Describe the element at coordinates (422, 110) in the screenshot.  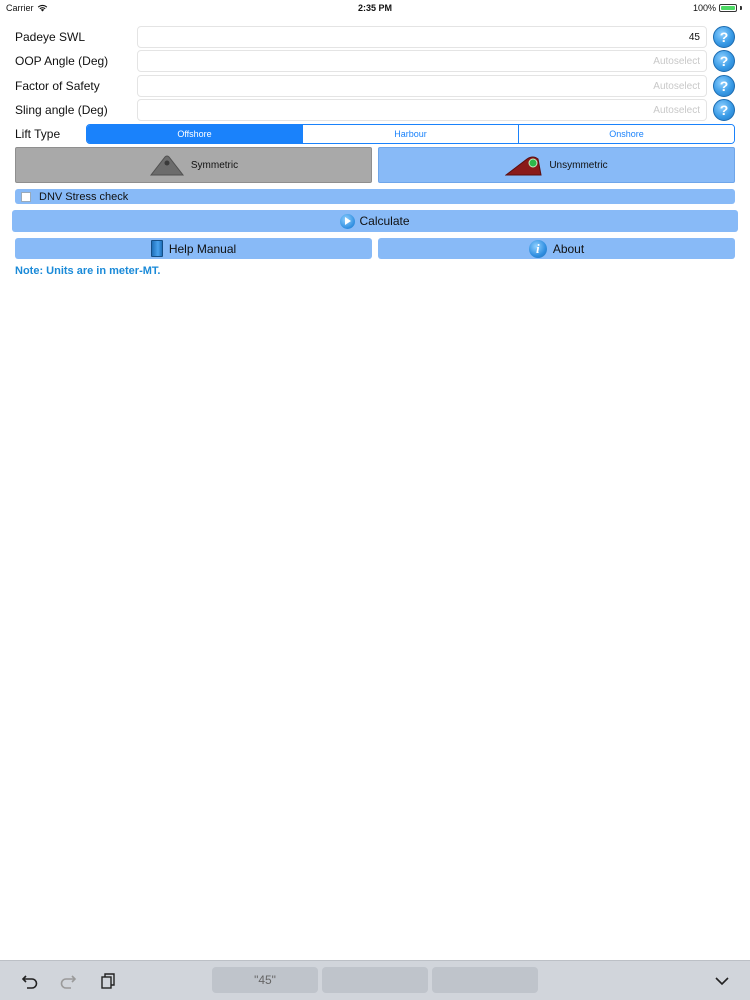
I see `sling-angle-input` at that location.